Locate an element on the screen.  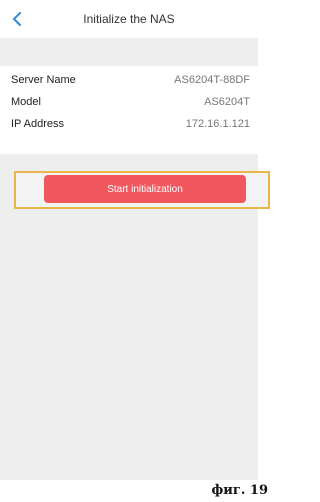
start-initialization-button: Start initialization is located at coordinates (145, 189).